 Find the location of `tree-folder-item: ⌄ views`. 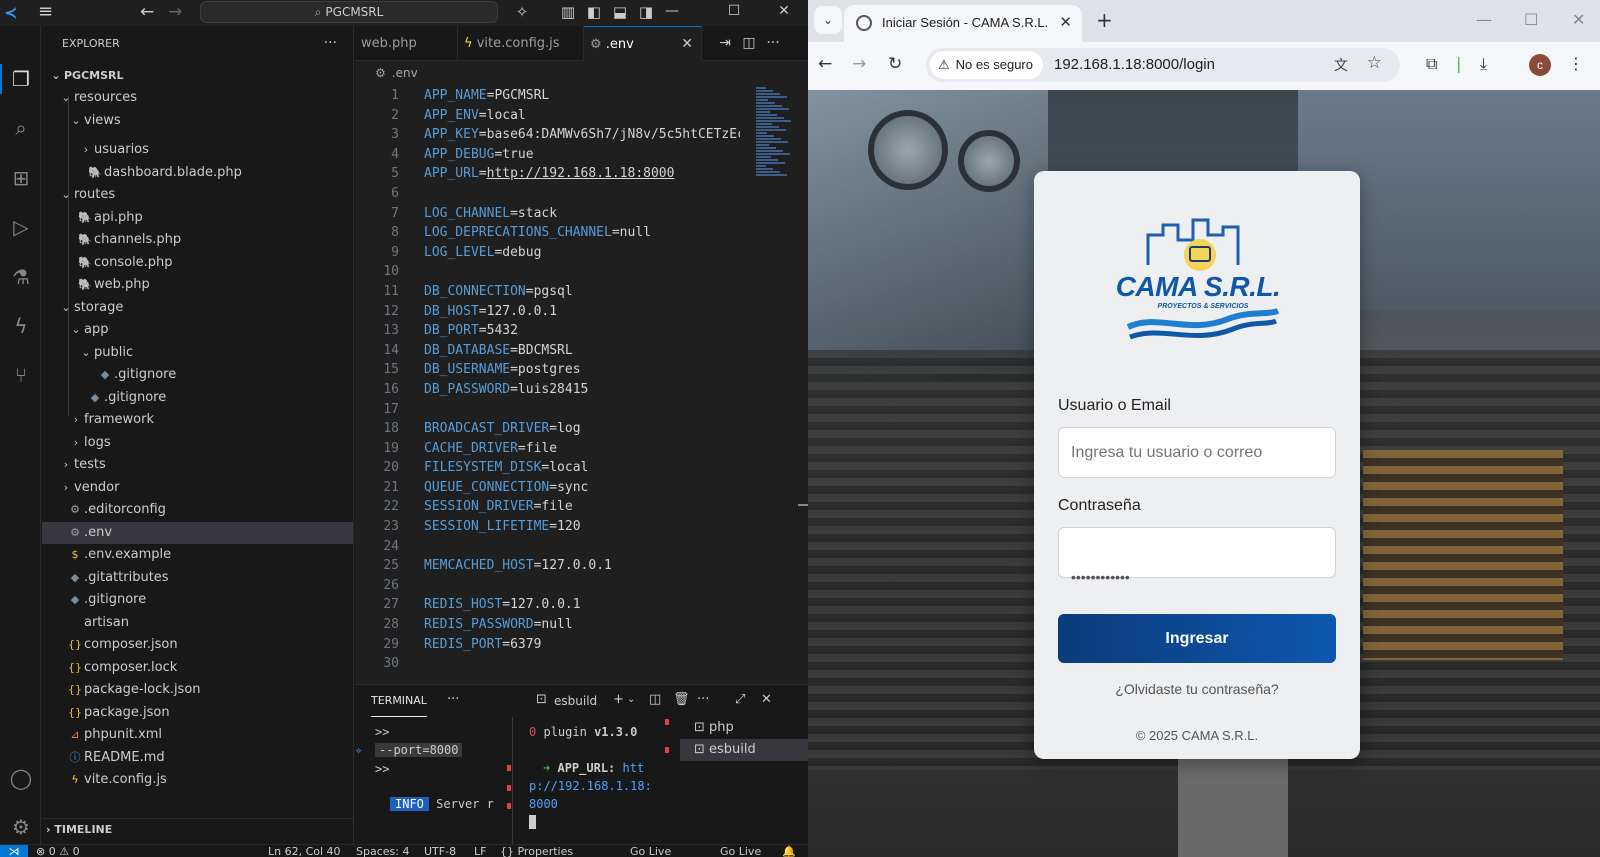

tree-folder-item: ⌄ views is located at coordinates (197, 121).